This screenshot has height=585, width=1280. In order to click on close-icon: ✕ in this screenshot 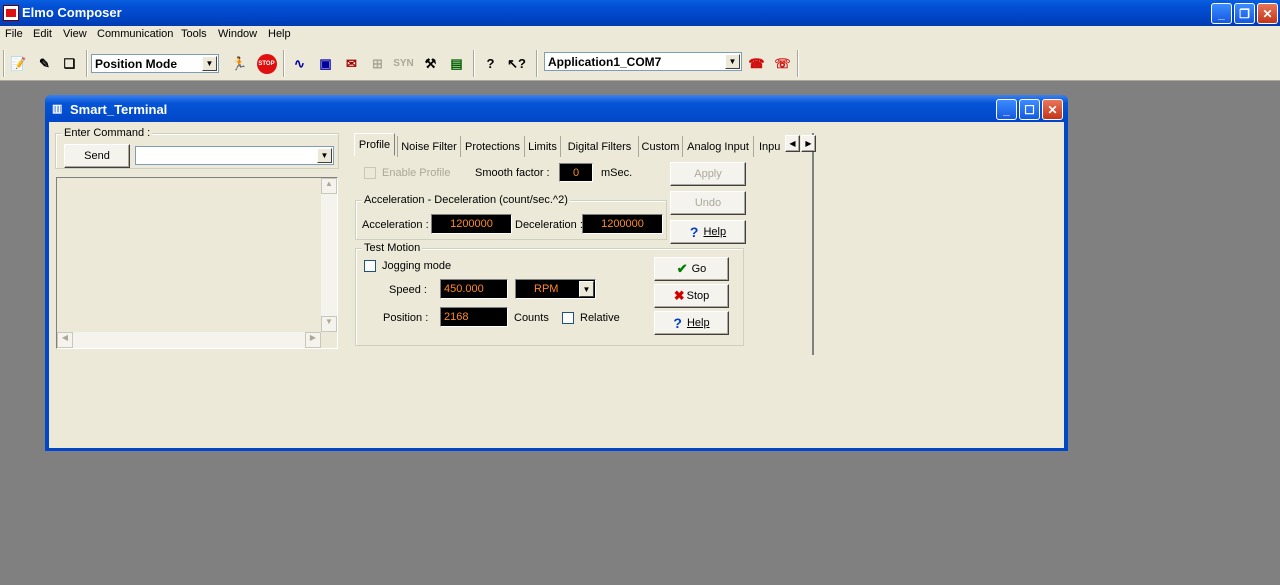, I will do `click(1052, 109)`.